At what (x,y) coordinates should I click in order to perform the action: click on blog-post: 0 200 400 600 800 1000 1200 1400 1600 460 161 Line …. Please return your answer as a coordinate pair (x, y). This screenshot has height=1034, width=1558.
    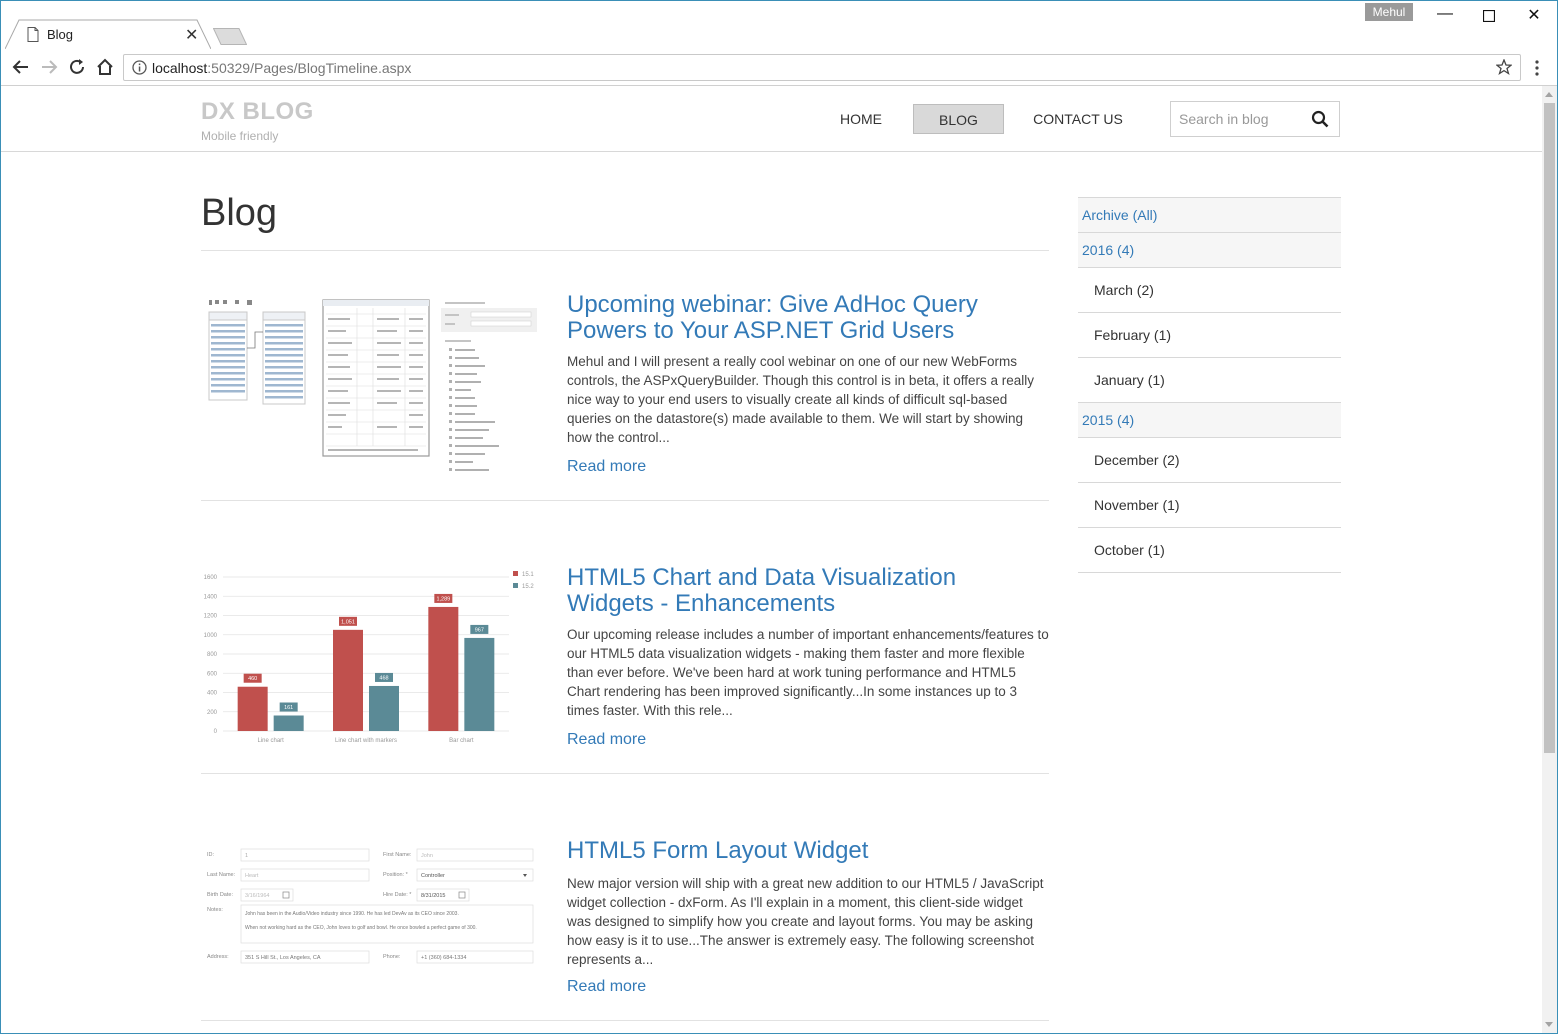
    Looking at the image, I should click on (625, 665).